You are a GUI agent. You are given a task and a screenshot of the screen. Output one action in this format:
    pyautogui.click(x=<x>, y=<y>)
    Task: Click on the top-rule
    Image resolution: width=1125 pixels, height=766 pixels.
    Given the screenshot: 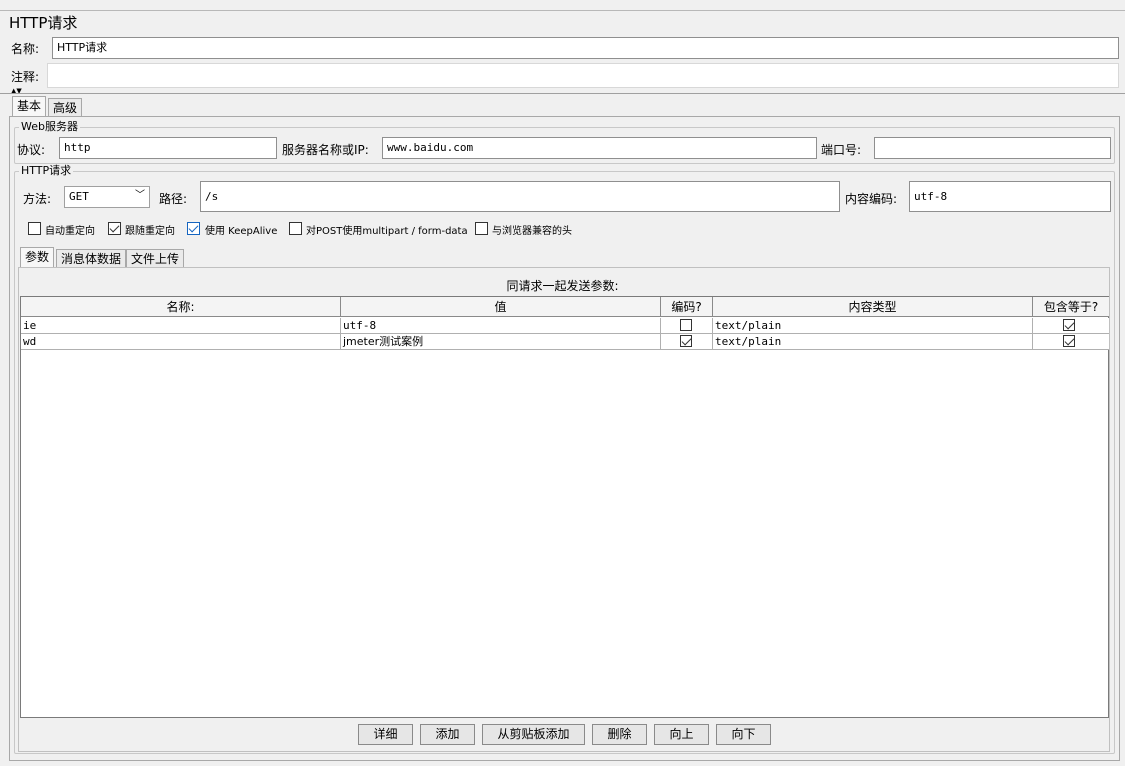 What is the action you would take?
    pyautogui.click(x=562, y=10)
    